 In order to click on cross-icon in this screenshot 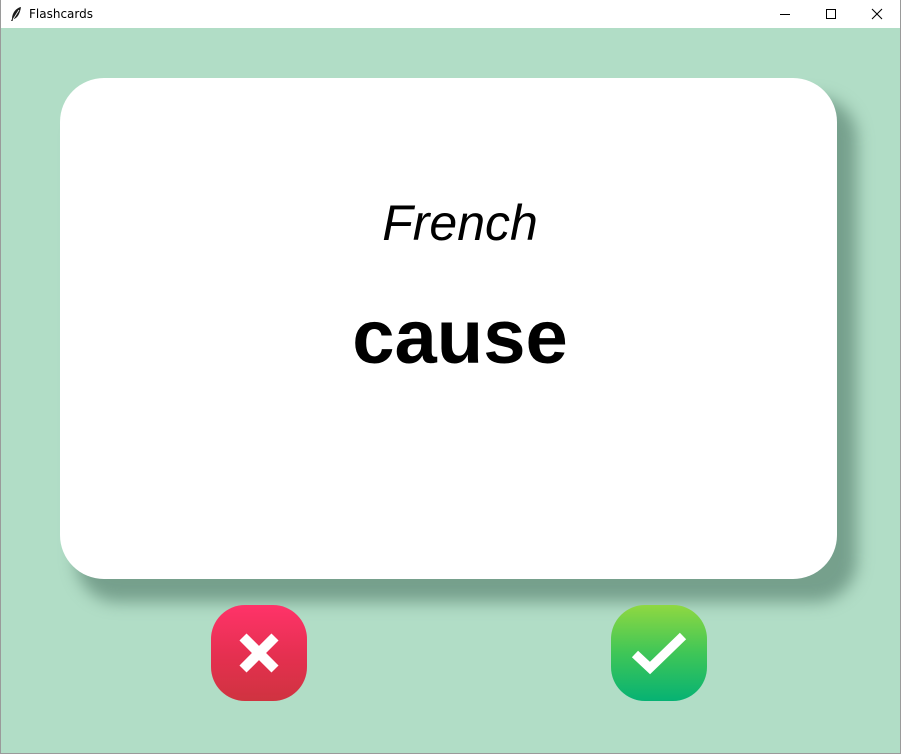, I will do `click(259, 653)`.